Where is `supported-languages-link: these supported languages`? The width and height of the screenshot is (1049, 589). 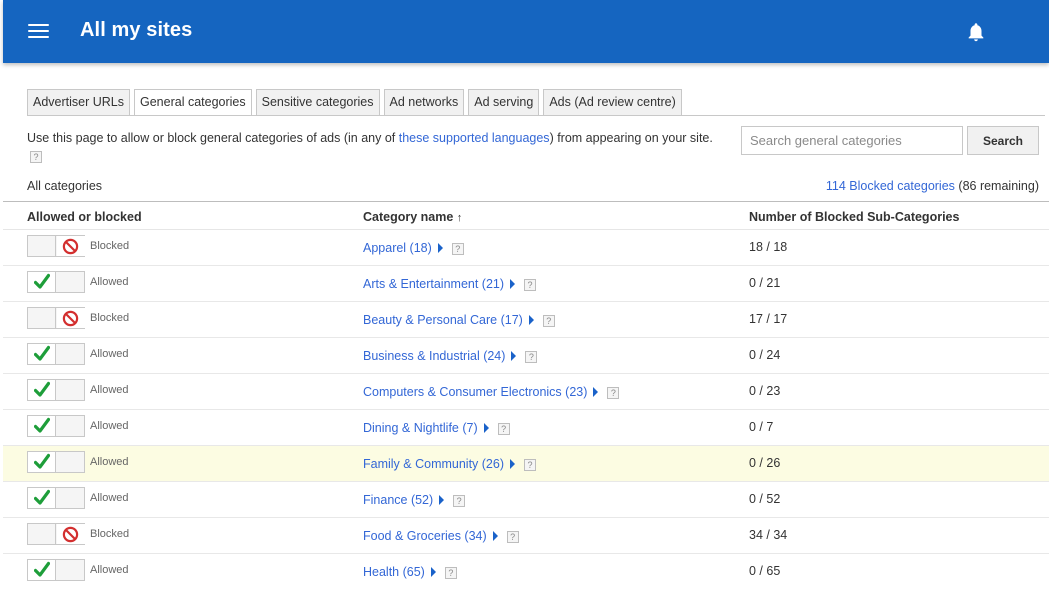 supported-languages-link: these supported languages is located at coordinates (474, 138).